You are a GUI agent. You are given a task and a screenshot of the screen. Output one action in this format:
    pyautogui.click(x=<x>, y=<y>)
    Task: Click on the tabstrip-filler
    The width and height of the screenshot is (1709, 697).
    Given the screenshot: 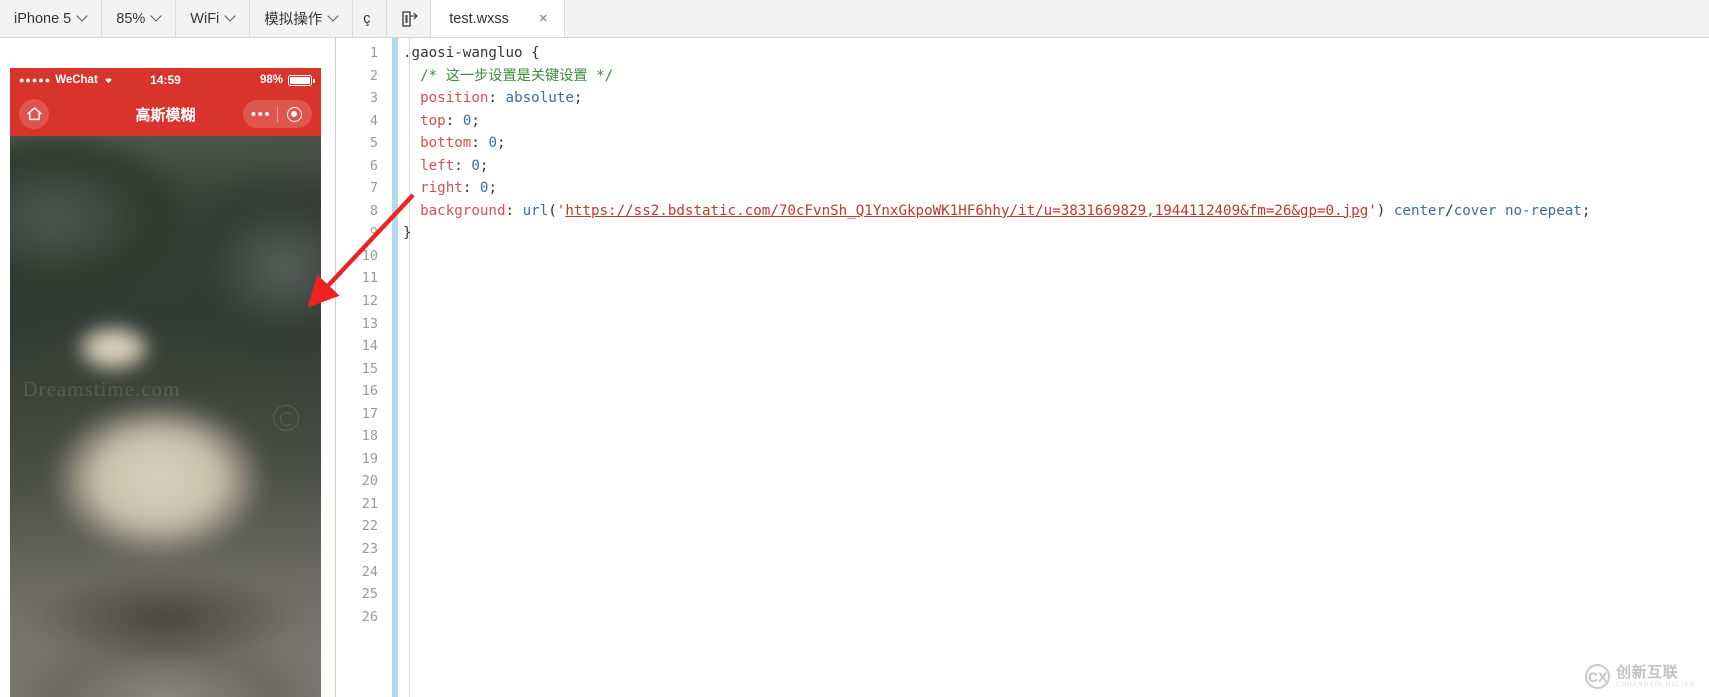 What is the action you would take?
    pyautogui.click(x=1136, y=18)
    